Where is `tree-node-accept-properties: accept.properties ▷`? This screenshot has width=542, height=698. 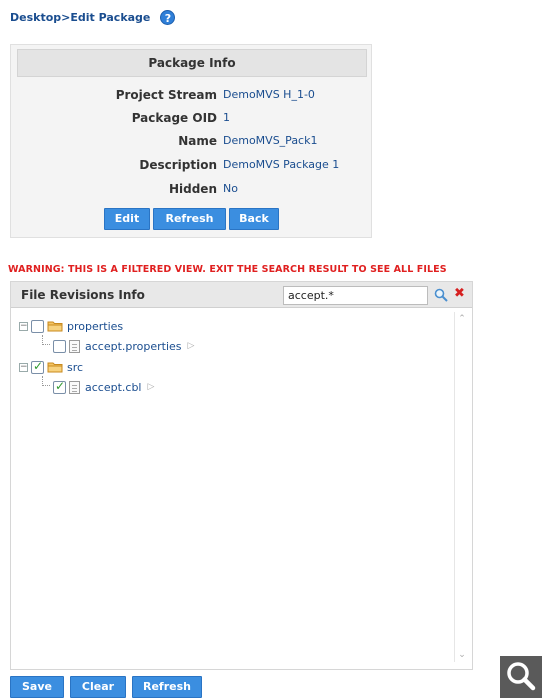
tree-node-accept-properties: accept.properties ▷ is located at coordinates (123, 346).